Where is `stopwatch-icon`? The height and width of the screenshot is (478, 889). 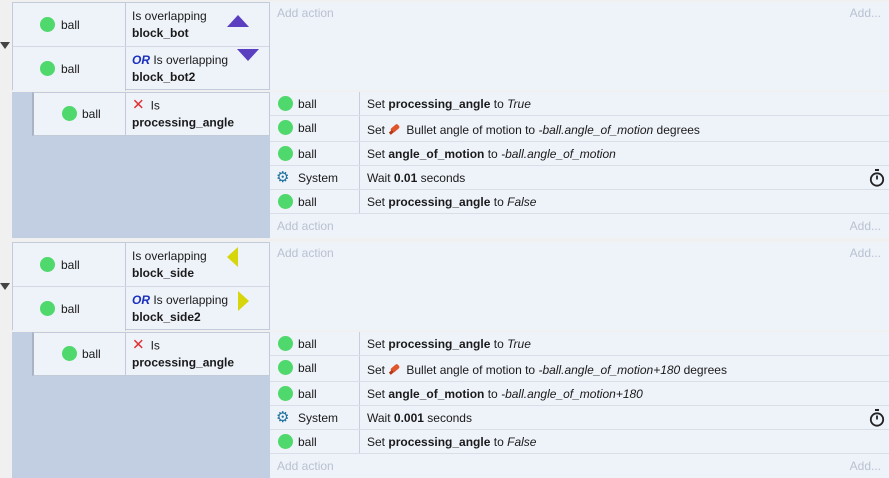
stopwatch-icon is located at coordinates (877, 418).